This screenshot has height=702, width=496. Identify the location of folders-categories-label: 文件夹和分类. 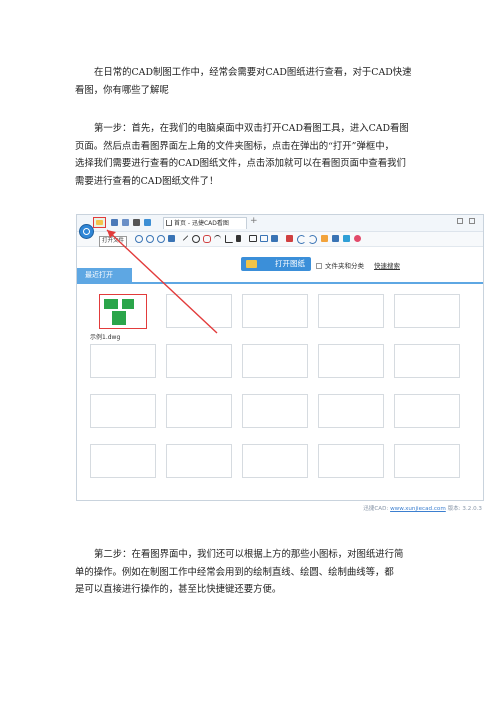
(344, 266).